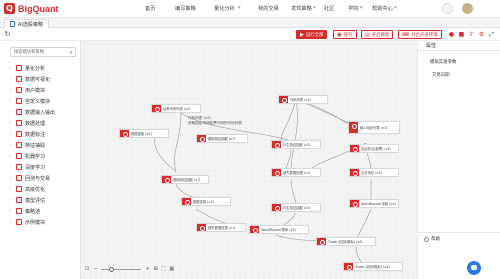 This screenshot has width=500, height=279. I want to click on module-item-evaluation: › 模型评估, so click(44, 200).